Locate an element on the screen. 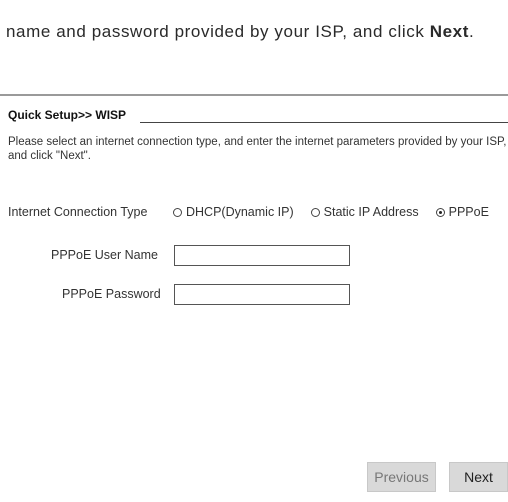 The image size is (508, 502). pppoe-password-input is located at coordinates (262, 294).